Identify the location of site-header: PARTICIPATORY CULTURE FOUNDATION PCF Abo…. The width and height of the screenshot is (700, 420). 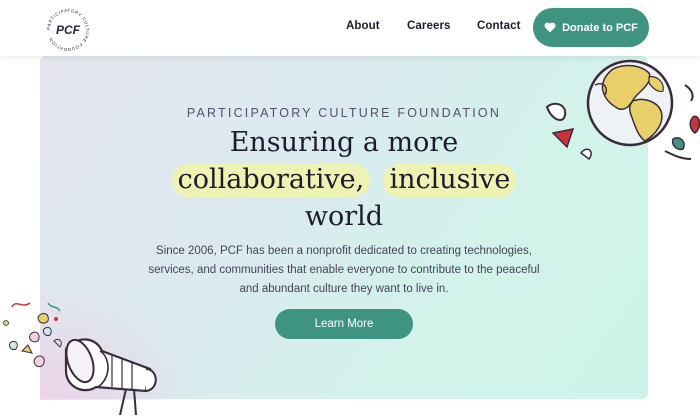
(350, 28).